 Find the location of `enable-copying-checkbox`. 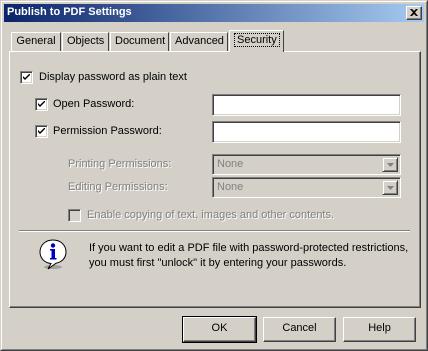

enable-copying-checkbox is located at coordinates (74, 215).